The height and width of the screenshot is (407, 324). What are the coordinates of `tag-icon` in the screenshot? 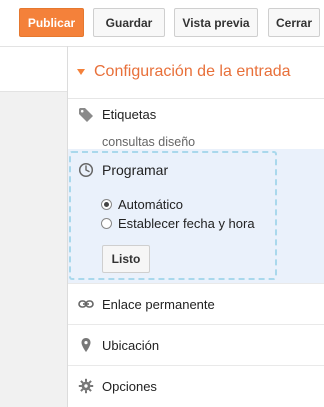 It's located at (86, 115).